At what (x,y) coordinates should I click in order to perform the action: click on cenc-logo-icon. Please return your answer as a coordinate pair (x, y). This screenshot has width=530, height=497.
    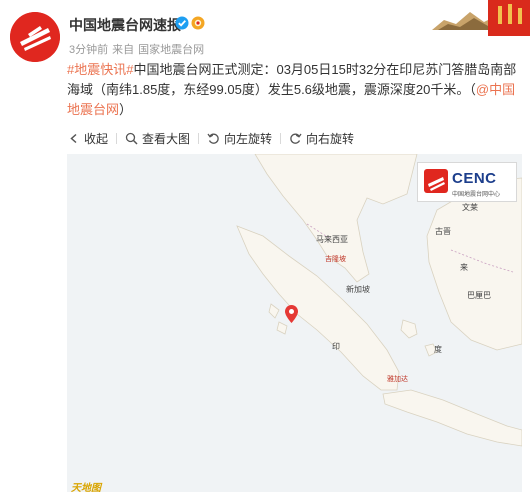
    Looking at the image, I should click on (35, 37).